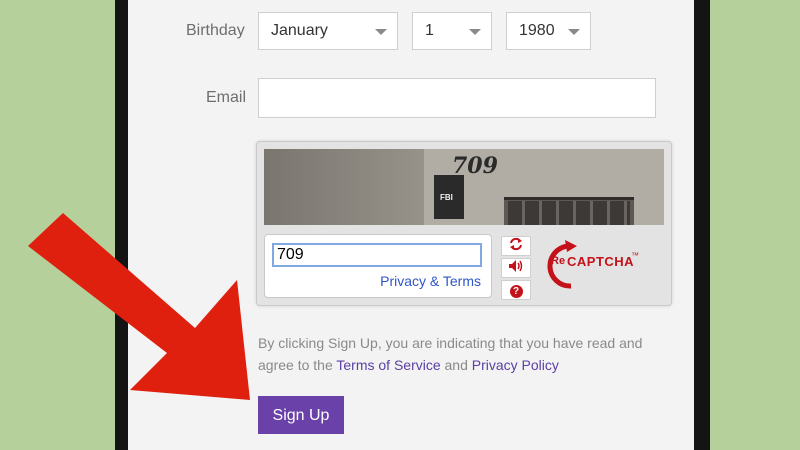 This screenshot has width=800, height=450. I want to click on email-field, so click(457, 98).